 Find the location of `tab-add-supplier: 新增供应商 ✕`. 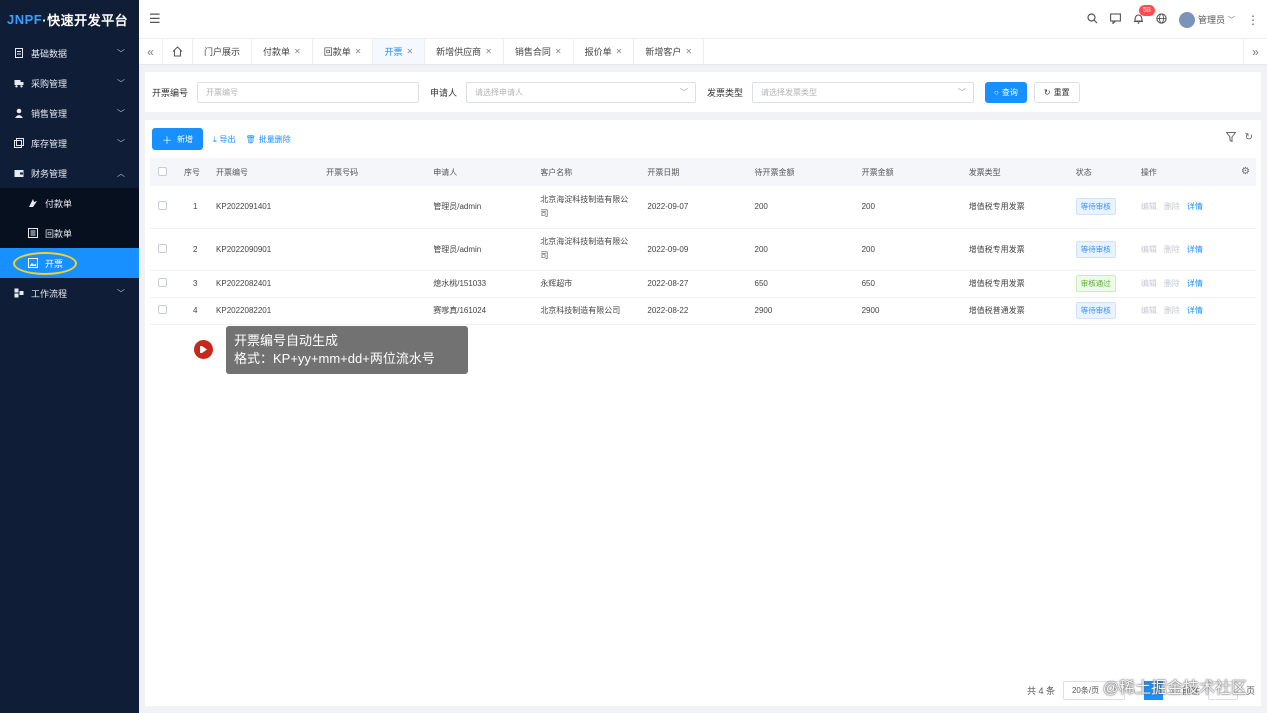

tab-add-supplier: 新增供应商 ✕ is located at coordinates (464, 51).